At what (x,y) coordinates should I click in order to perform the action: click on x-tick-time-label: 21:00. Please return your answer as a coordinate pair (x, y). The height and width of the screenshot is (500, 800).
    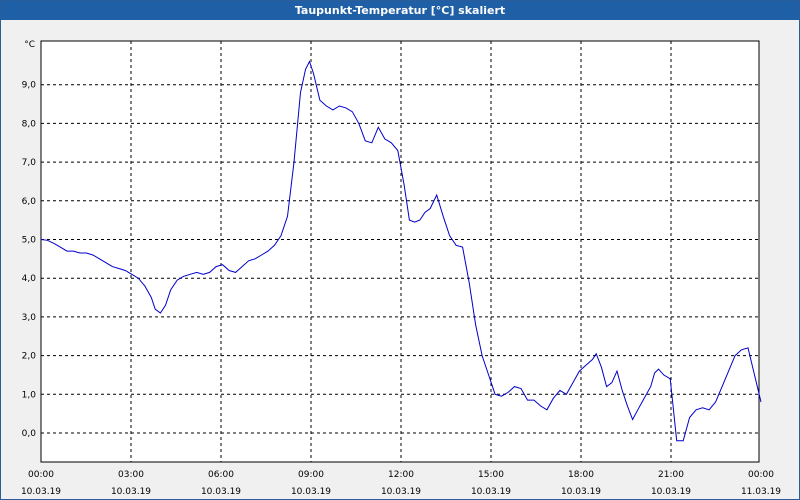
    Looking at the image, I should click on (671, 475).